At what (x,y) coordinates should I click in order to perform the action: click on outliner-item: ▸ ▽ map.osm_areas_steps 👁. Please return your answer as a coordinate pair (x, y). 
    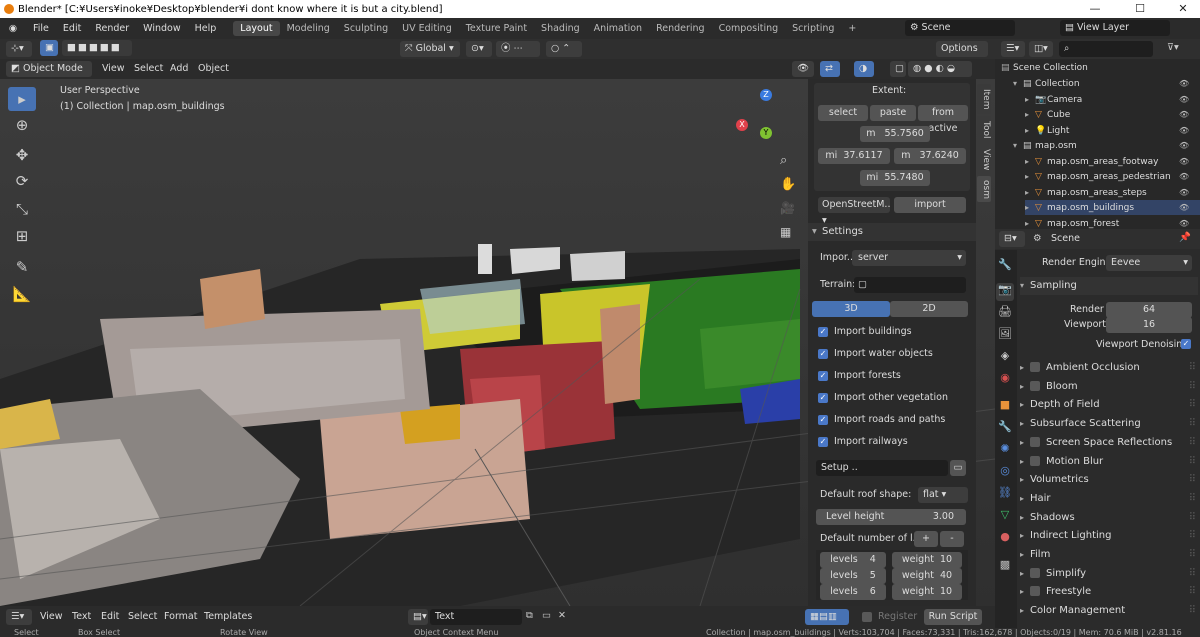
    Looking at the image, I should click on (1112, 192).